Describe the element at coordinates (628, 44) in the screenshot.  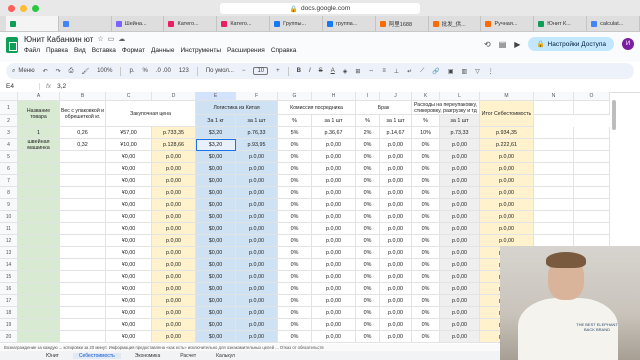
I see `avatar: И` at that location.